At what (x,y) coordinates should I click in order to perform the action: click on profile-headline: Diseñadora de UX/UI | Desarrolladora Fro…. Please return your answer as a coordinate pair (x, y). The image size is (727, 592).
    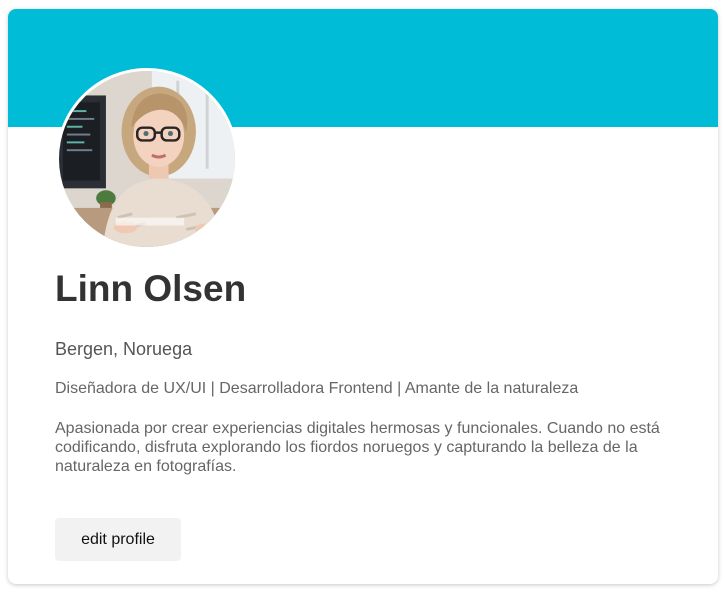
    Looking at the image, I should click on (317, 388).